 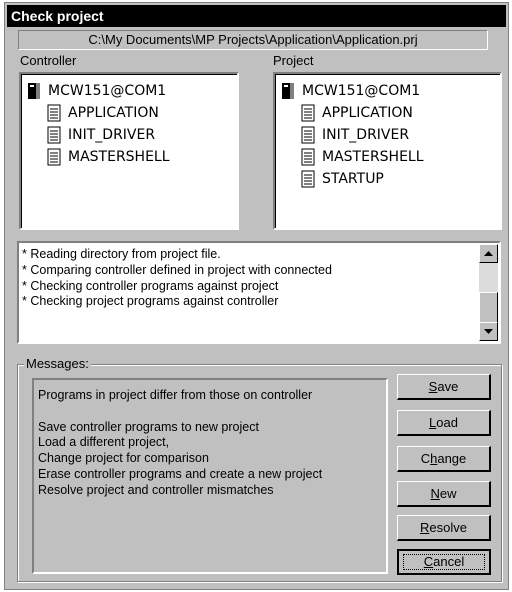 What do you see at coordinates (353, 179) in the screenshot?
I see `tree-item-label: STARTUP` at bounding box center [353, 179].